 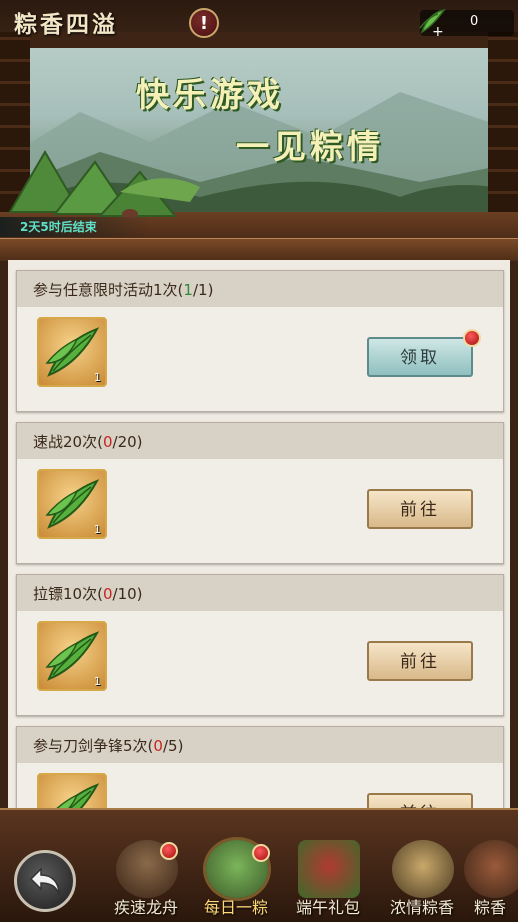 I want to click on task-card: 参与刀剑争锋5次(0/5) 1 前往, so click(x=260, y=767).